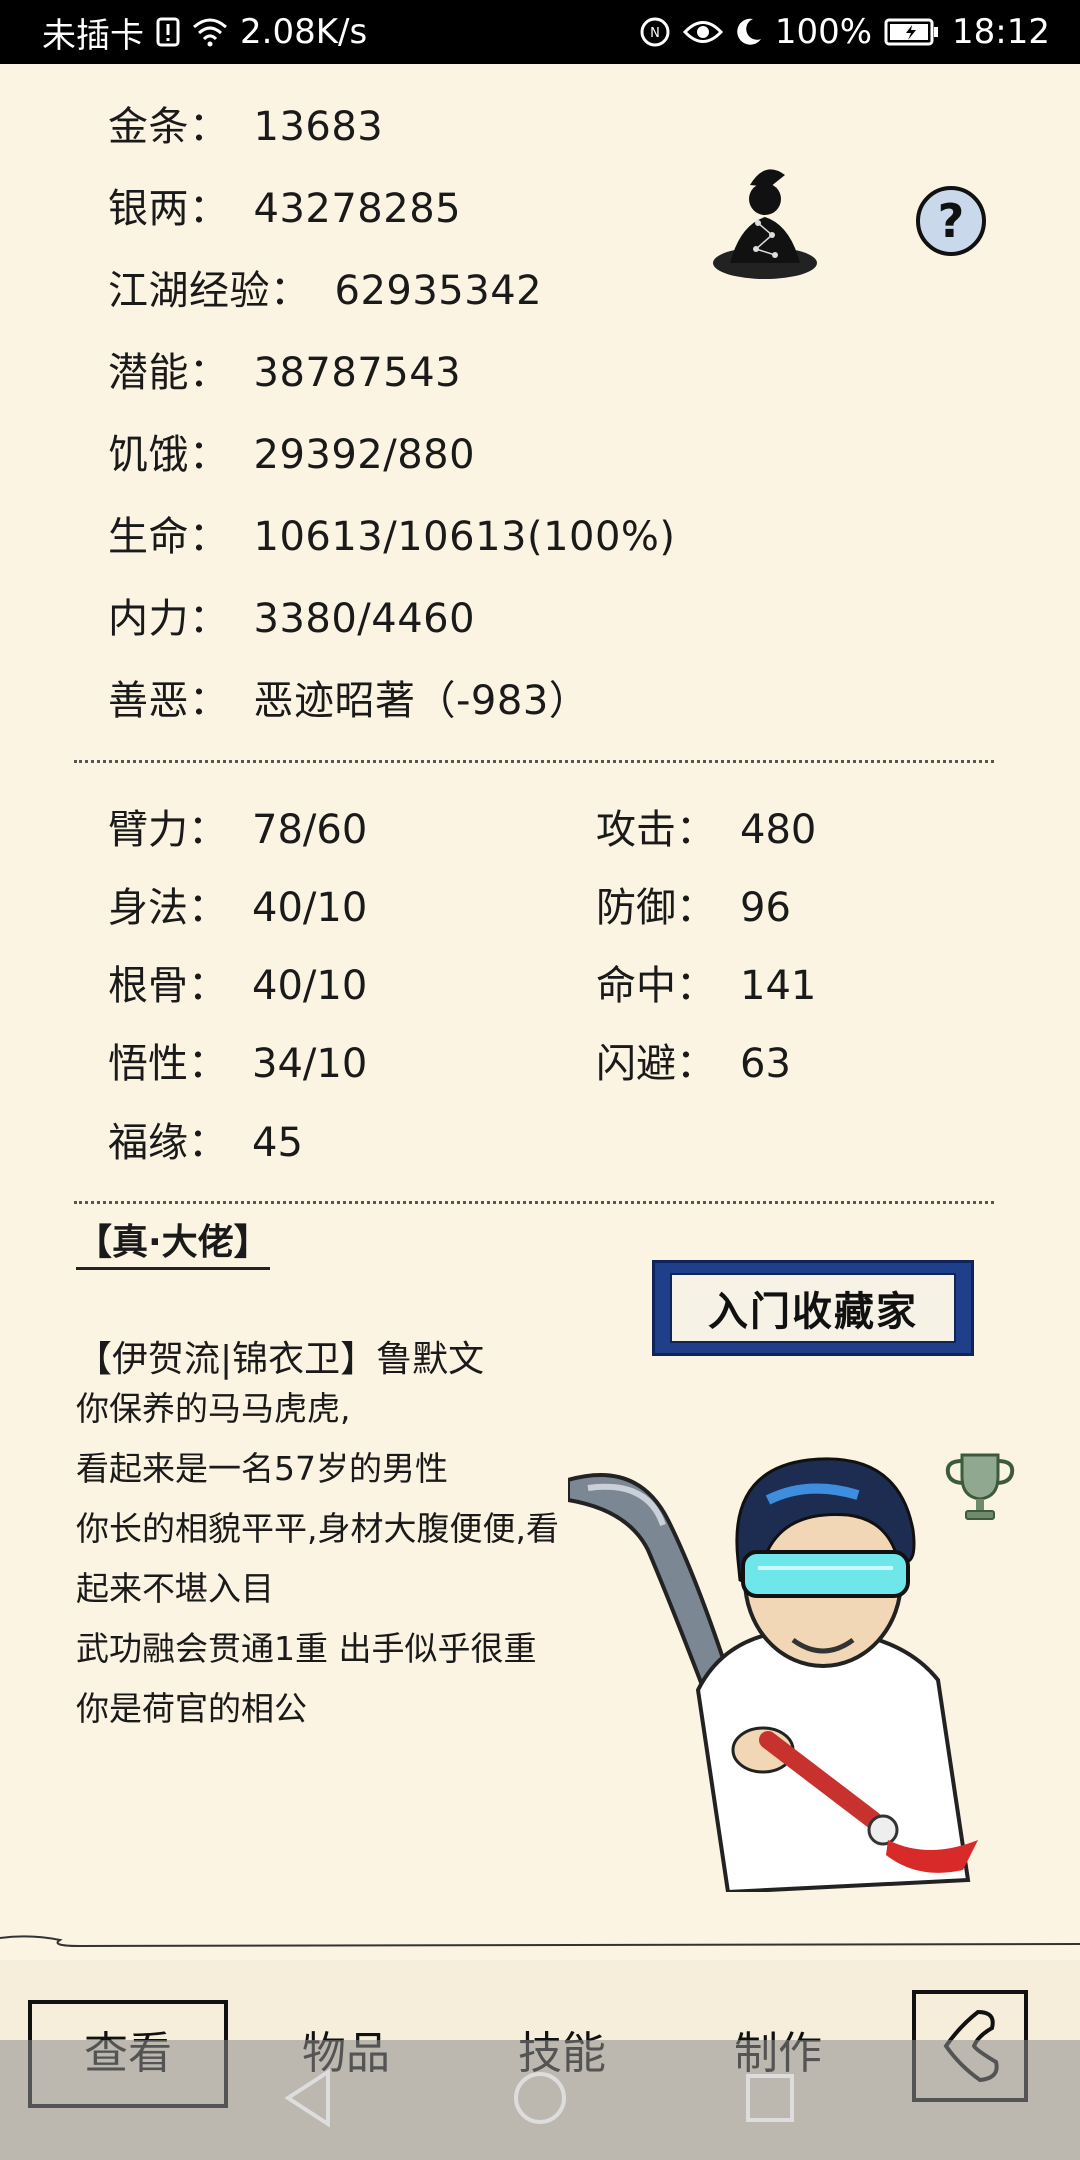  What do you see at coordinates (210, 32) in the screenshot?
I see `wifi-icon` at bounding box center [210, 32].